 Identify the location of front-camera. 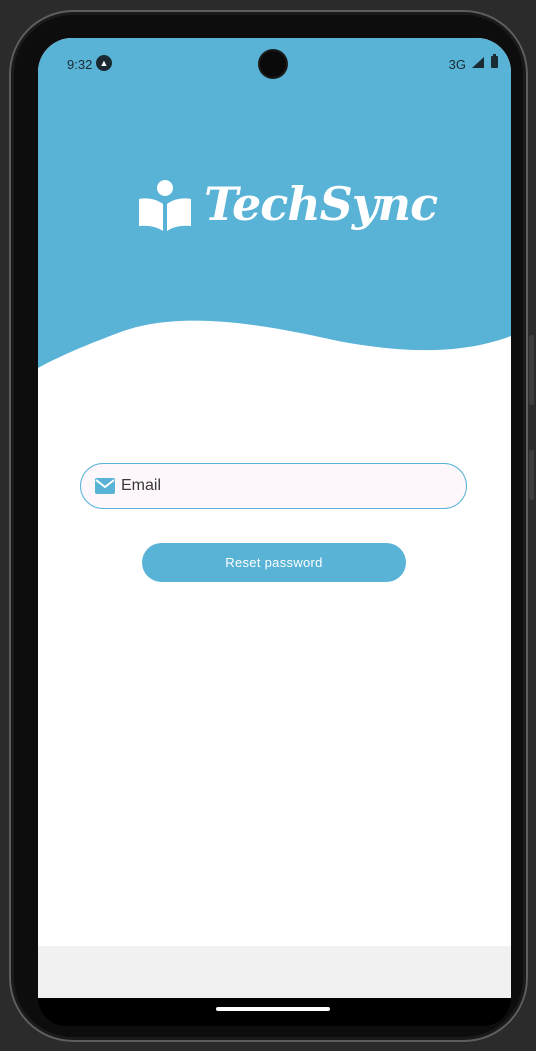
(273, 64).